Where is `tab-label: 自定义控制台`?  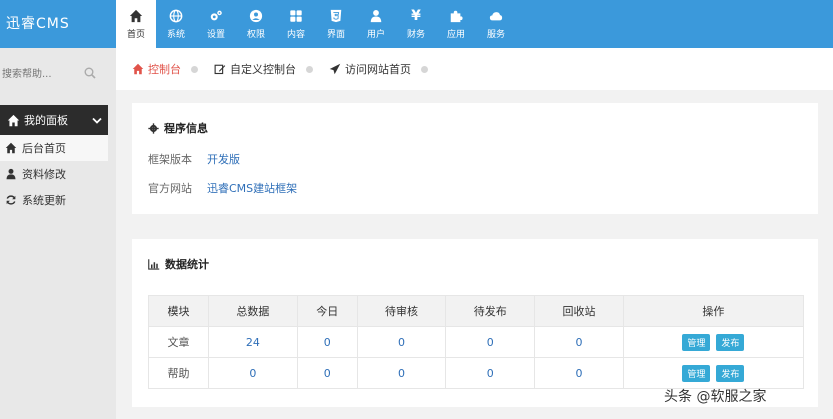 tab-label: 自定义控制台 is located at coordinates (263, 69).